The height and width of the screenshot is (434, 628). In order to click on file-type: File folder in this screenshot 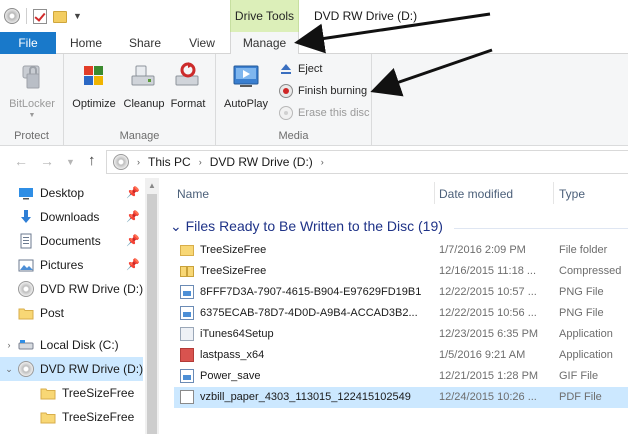, I will do `click(583, 250)`.